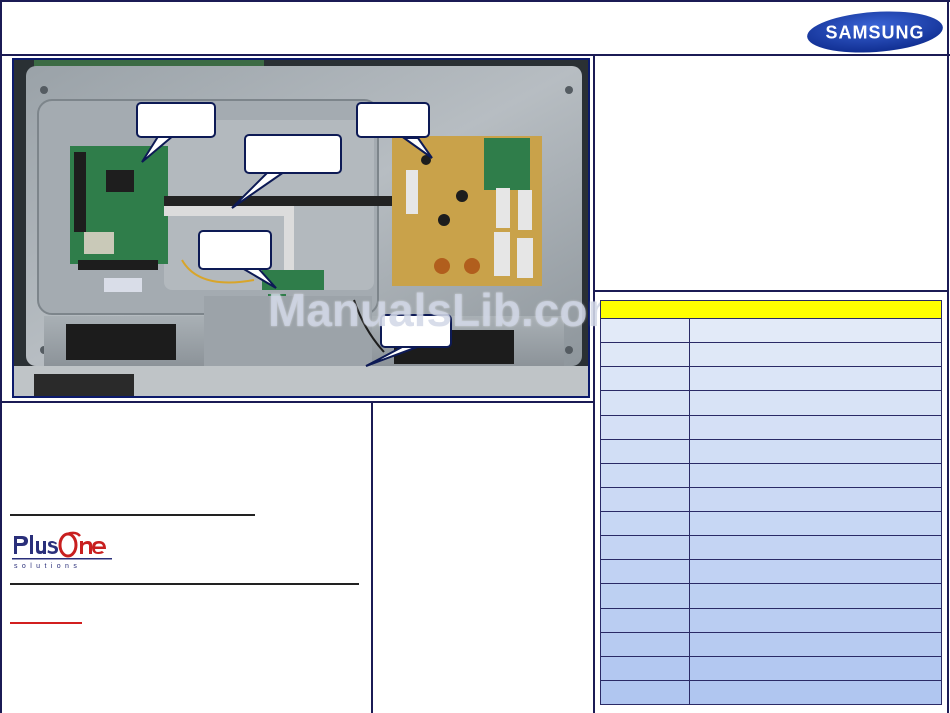  I want to click on table-header-cell, so click(771, 309).